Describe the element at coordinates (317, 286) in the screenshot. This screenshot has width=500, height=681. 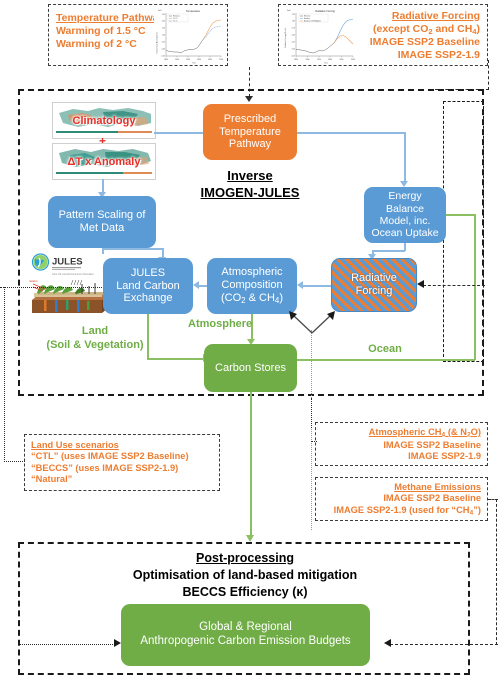
I see `connector-rf-to-atmos-comp` at that location.